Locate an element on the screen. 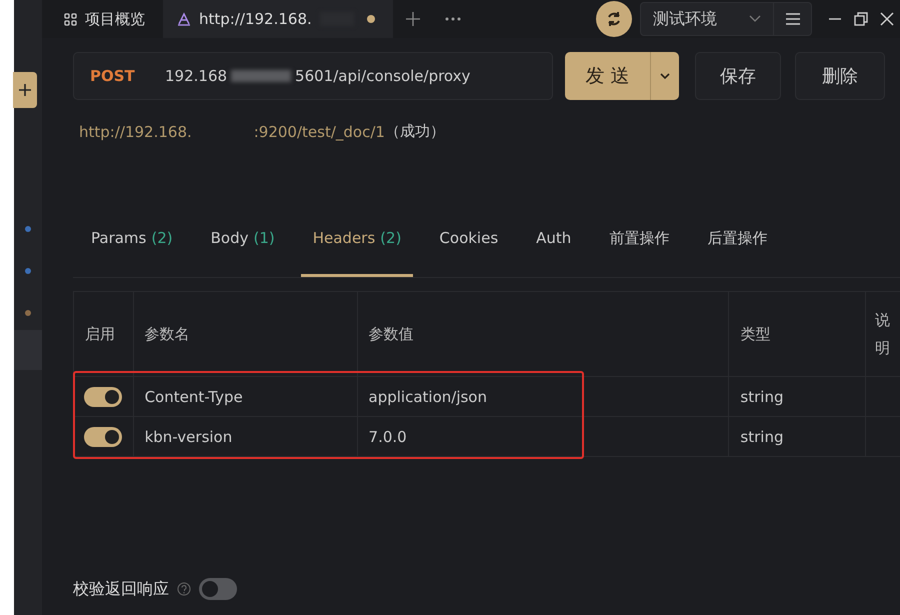  restore-icon is located at coordinates (861, 19).